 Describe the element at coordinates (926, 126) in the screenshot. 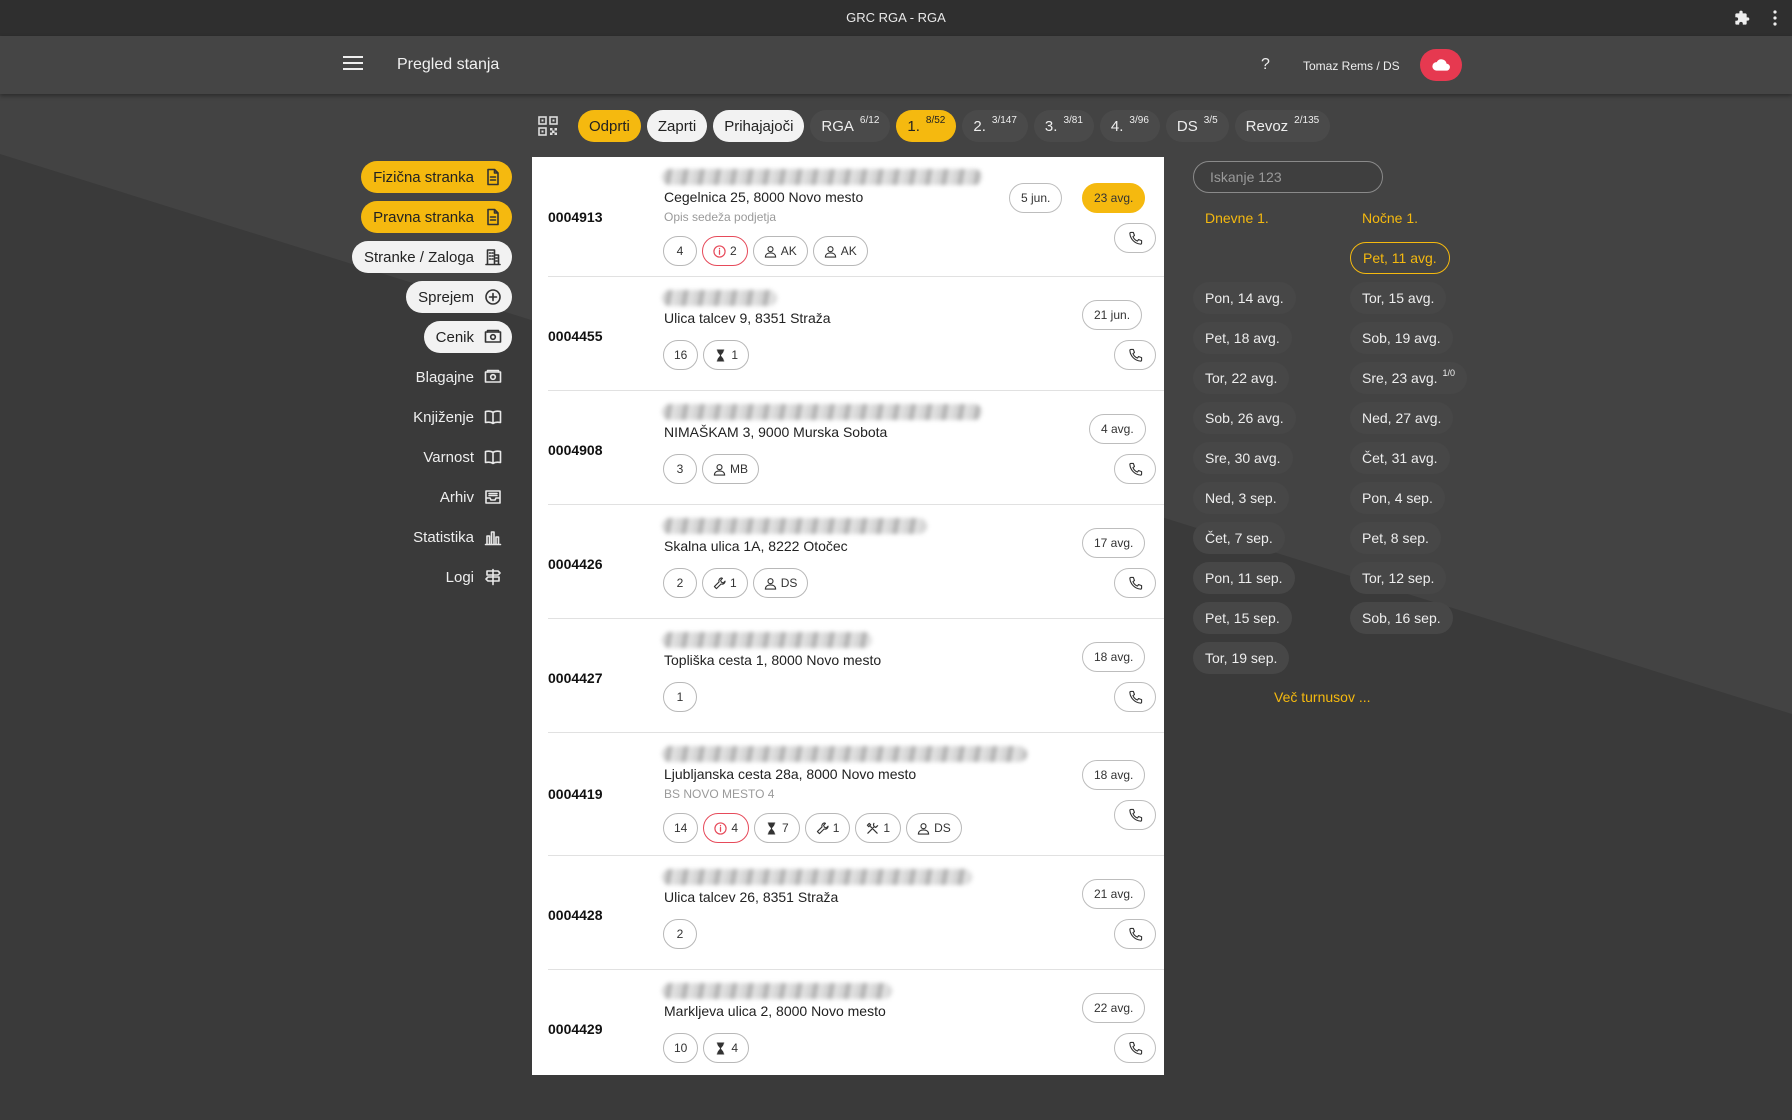

I see `filter-chip-1: 1. 8/52` at that location.